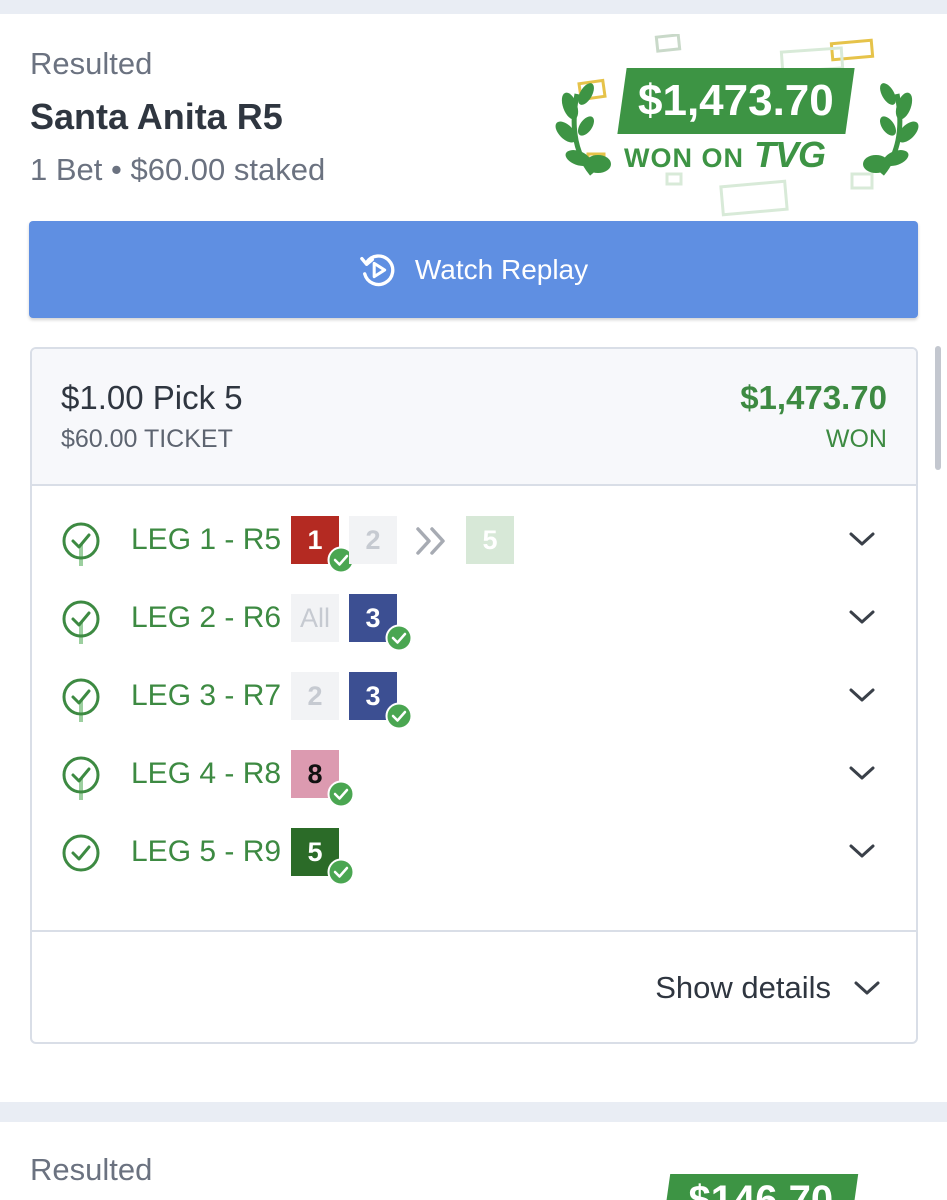 The height and width of the screenshot is (1200, 947). What do you see at coordinates (147, 439) in the screenshot?
I see `ticket-cost: $60.00 TICKET` at bounding box center [147, 439].